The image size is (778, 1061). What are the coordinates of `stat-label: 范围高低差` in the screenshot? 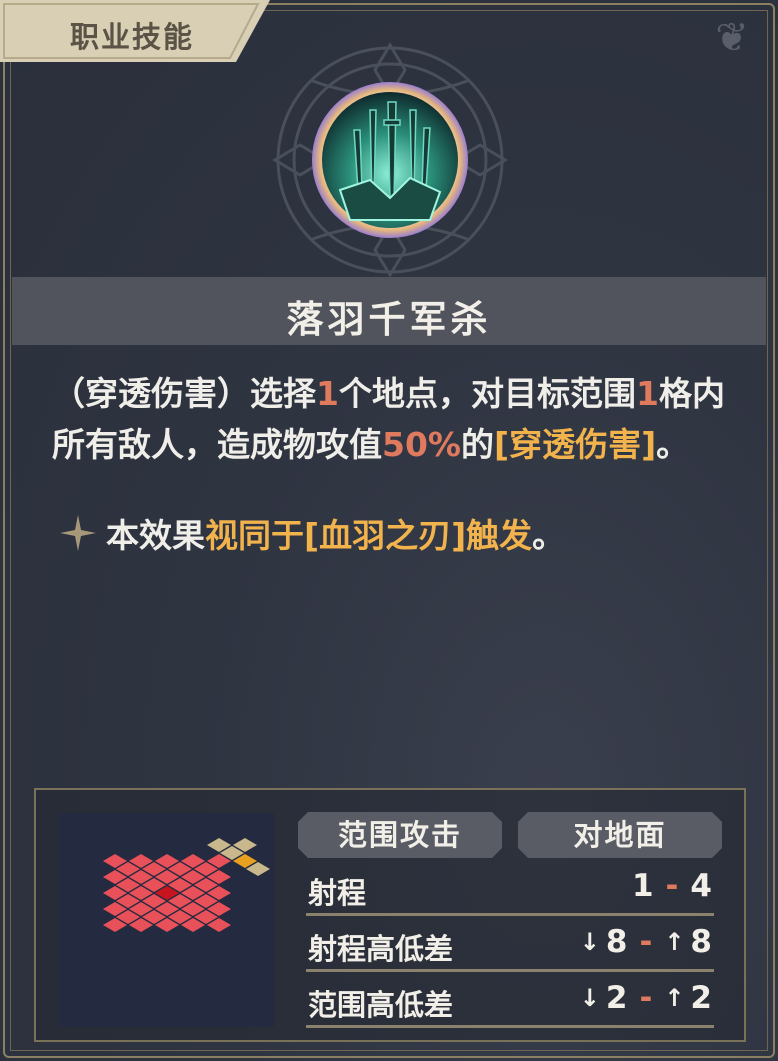 It's located at (381, 1005).